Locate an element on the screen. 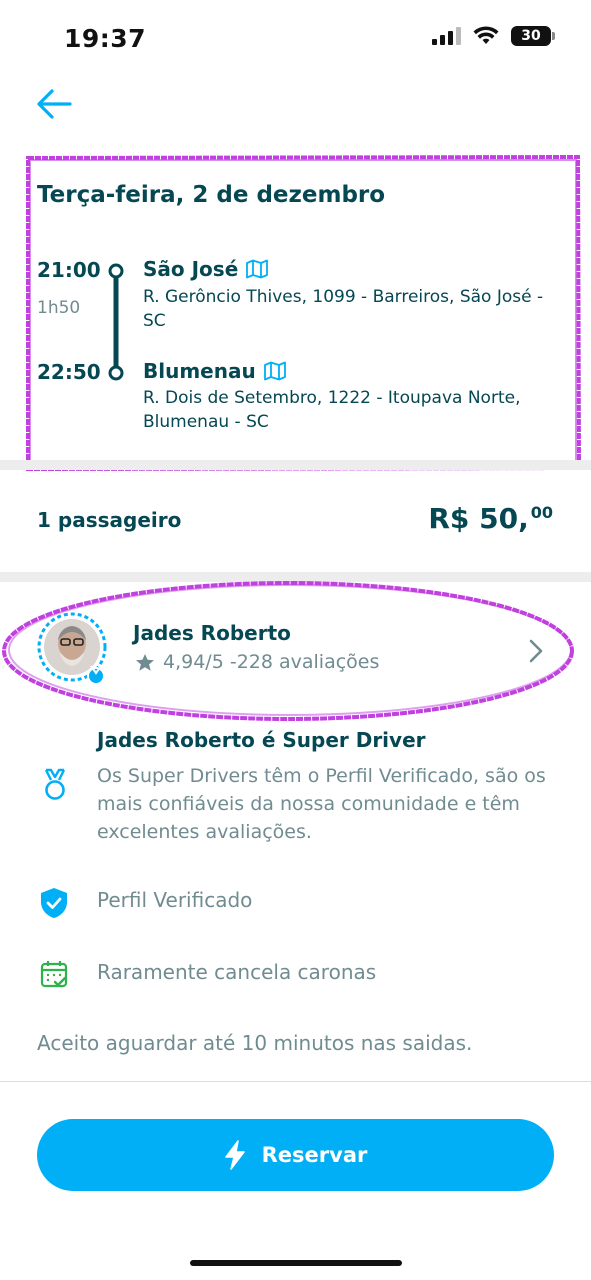 This screenshot has width=591, height=1280. cellular-signal-icon is located at coordinates (446, 36).